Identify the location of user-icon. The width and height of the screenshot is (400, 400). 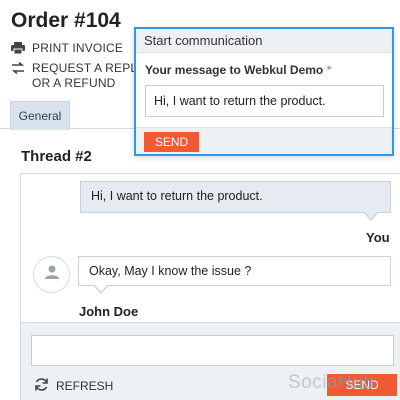
(52, 274).